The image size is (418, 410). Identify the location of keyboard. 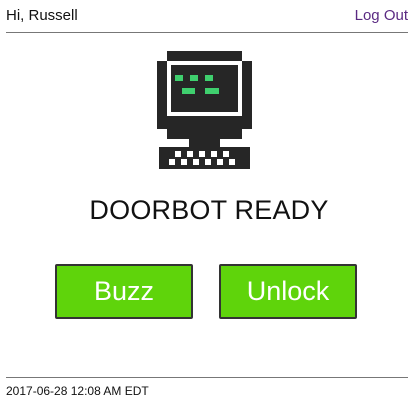
(204, 158).